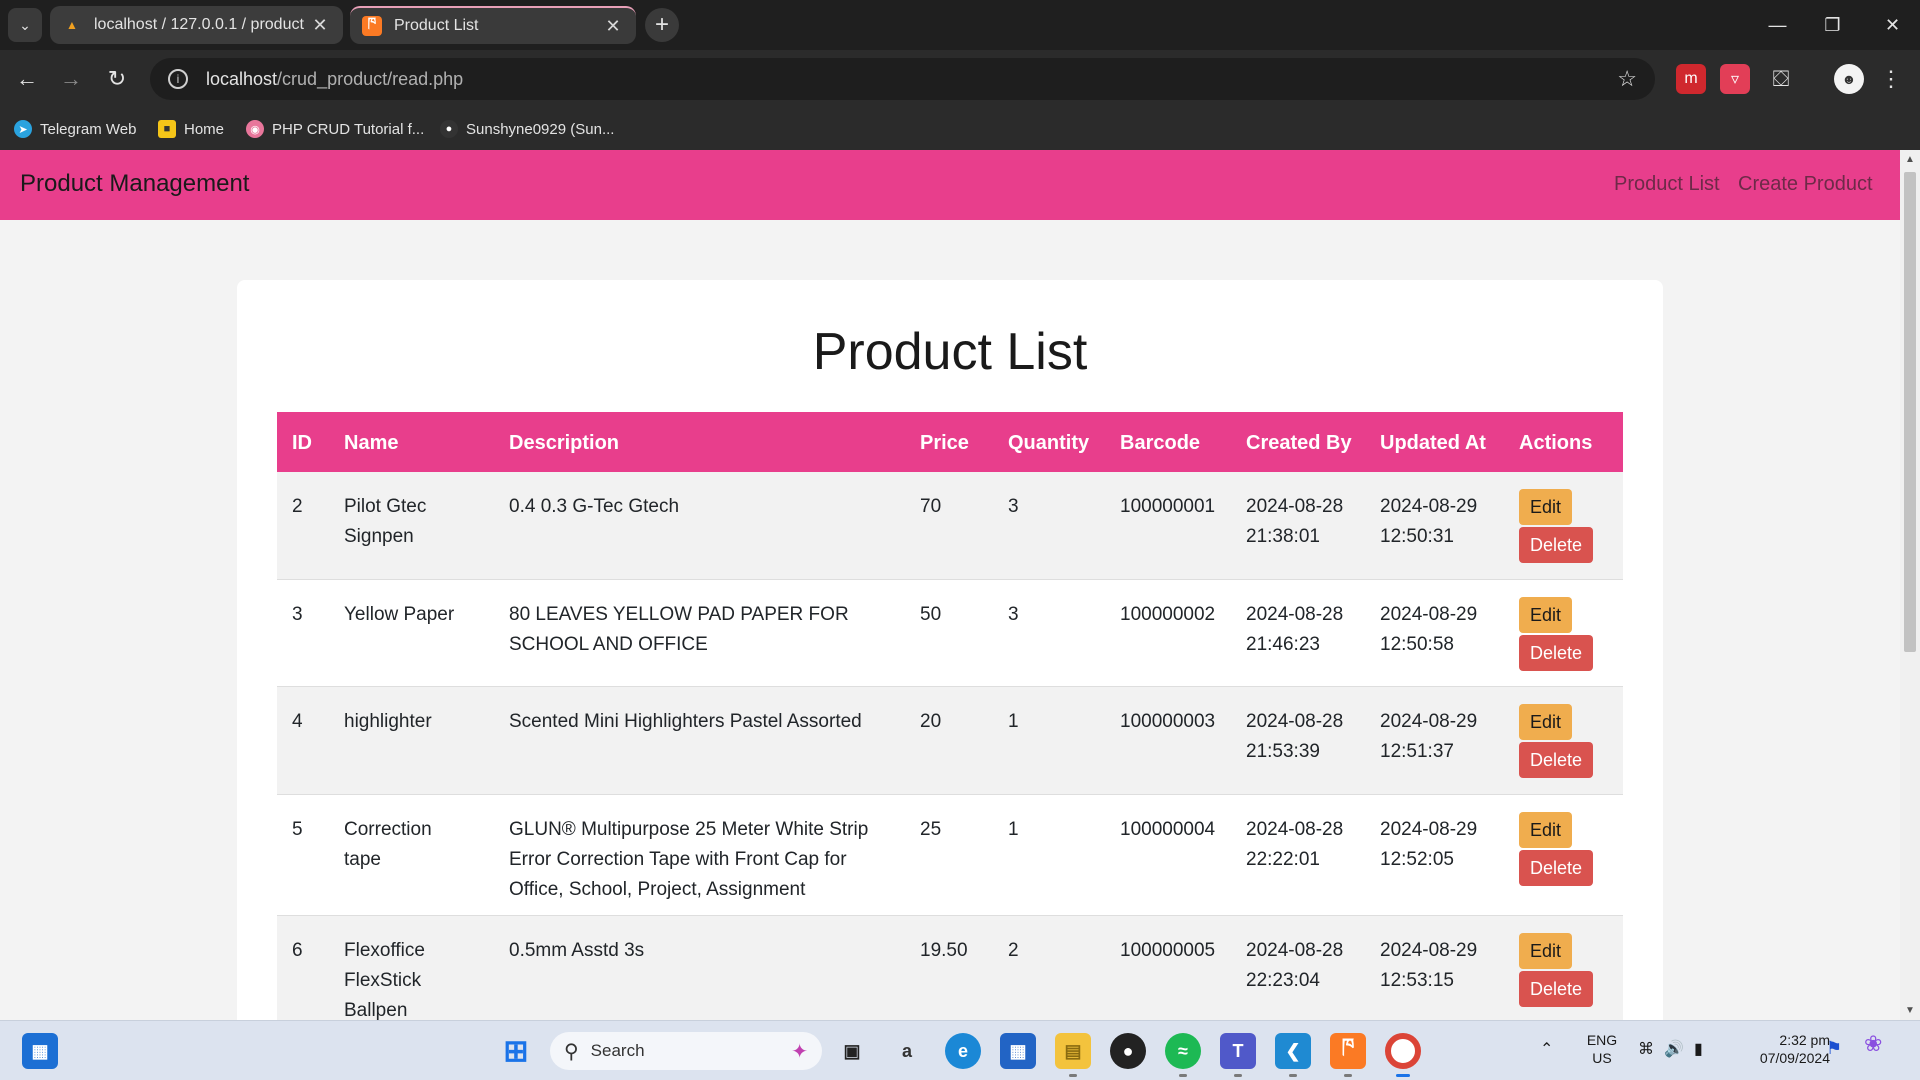  What do you see at coordinates (71, 79) in the screenshot?
I see `forward-icon: →` at bounding box center [71, 79].